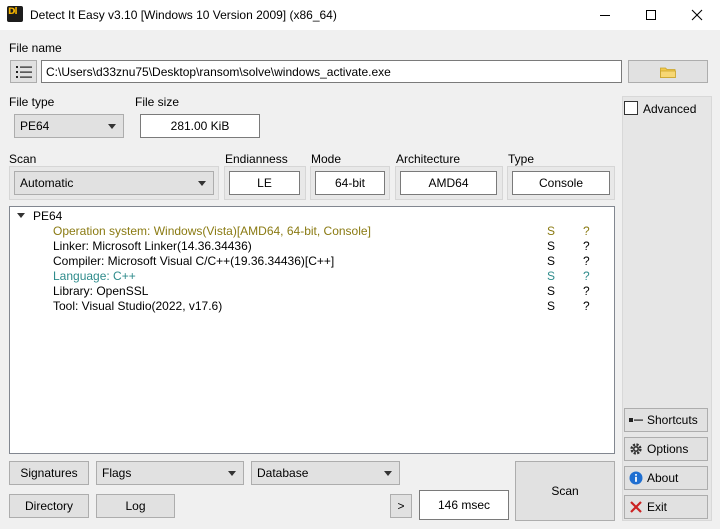 The height and width of the screenshot is (529, 720). I want to click on close-icon, so click(697, 15).